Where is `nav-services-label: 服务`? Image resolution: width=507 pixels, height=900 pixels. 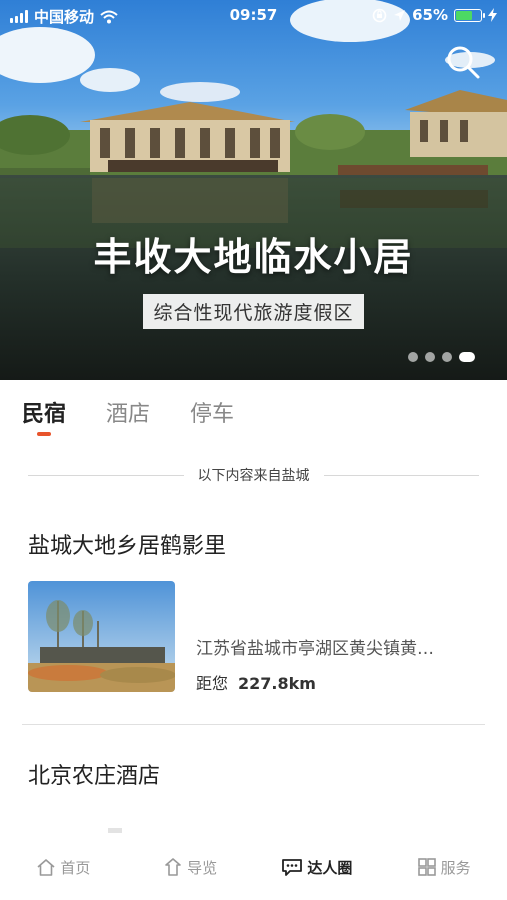 nav-services-label: 服务 is located at coordinates (455, 867).